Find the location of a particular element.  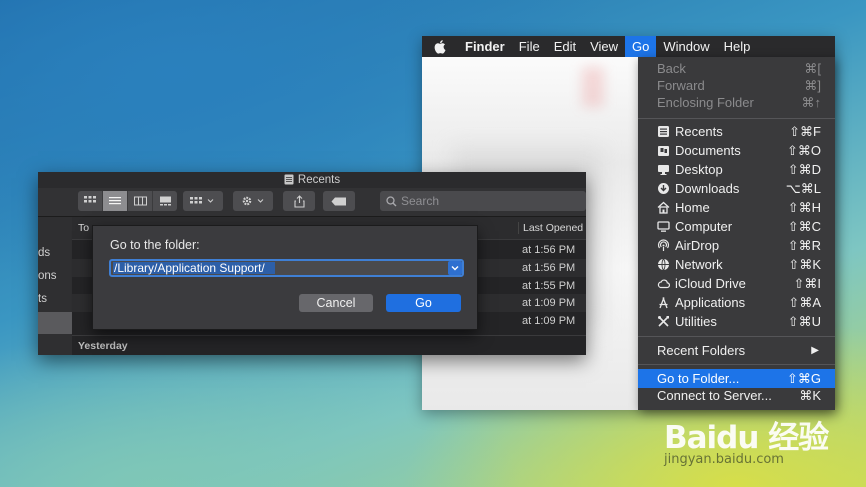

gear-icon is located at coordinates (253, 201).